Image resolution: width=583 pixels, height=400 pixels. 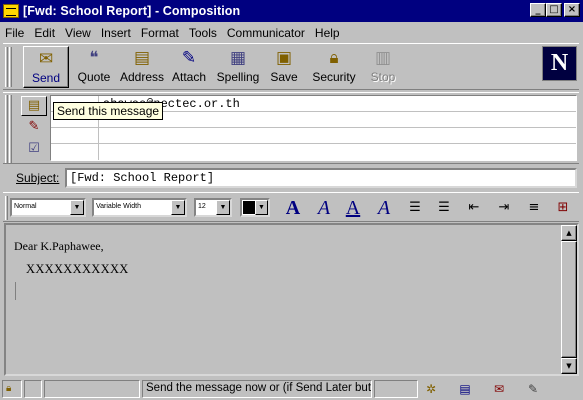 What do you see at coordinates (504, 208) in the screenshot?
I see `increase-indent-icon: ⇥` at bounding box center [504, 208].